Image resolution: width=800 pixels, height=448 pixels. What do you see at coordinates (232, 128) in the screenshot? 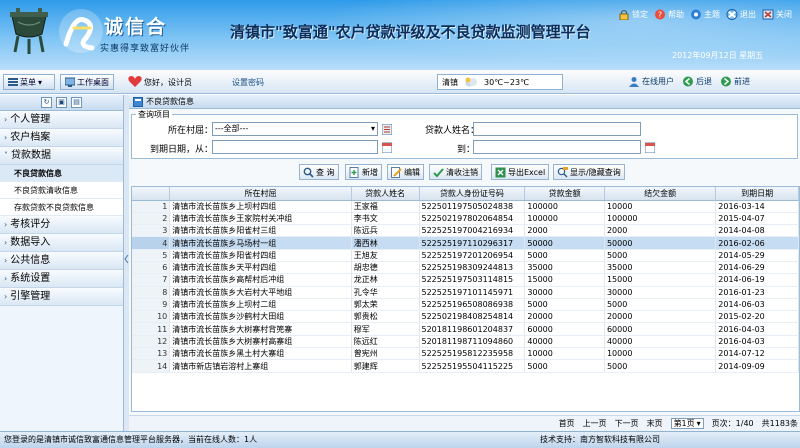
I see `village-select-value: ---全部---` at bounding box center [232, 128].